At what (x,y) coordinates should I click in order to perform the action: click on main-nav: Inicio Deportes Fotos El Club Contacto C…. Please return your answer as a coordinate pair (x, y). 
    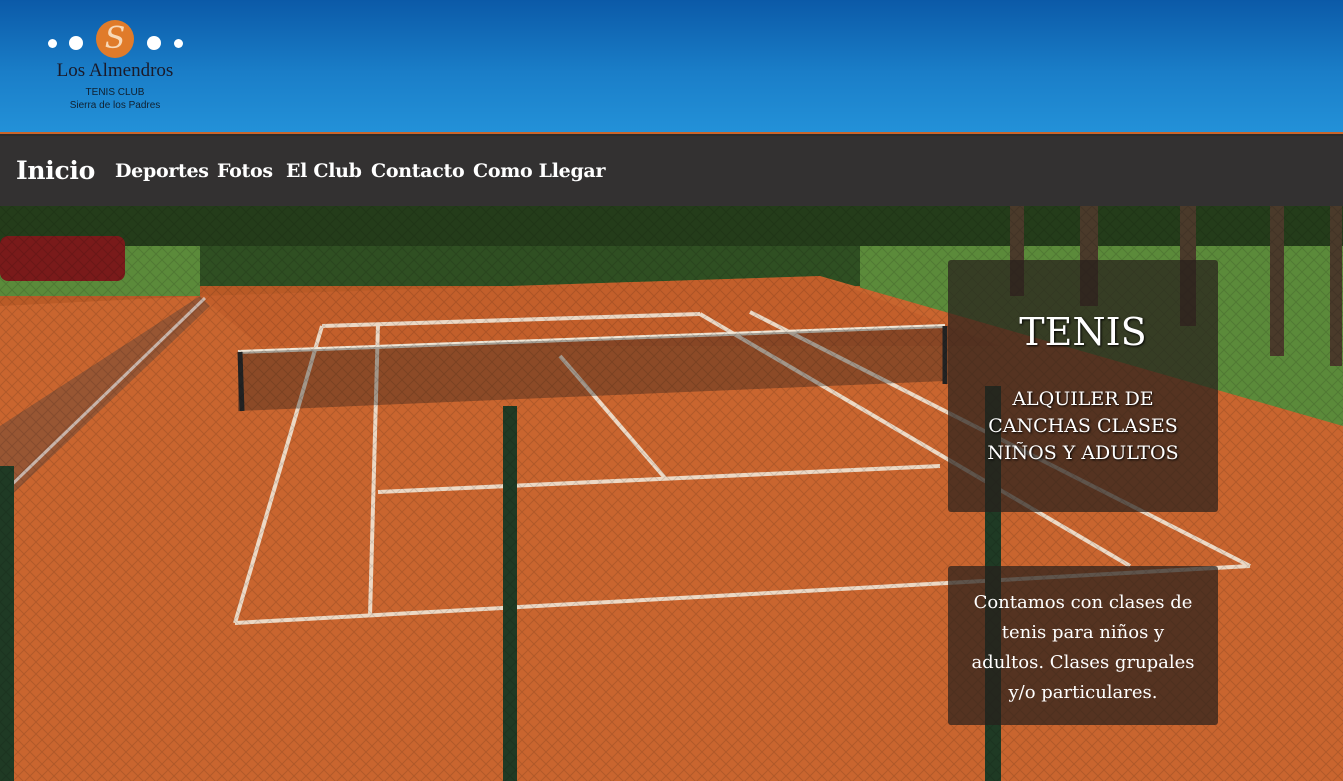
    Looking at the image, I should click on (671, 171).